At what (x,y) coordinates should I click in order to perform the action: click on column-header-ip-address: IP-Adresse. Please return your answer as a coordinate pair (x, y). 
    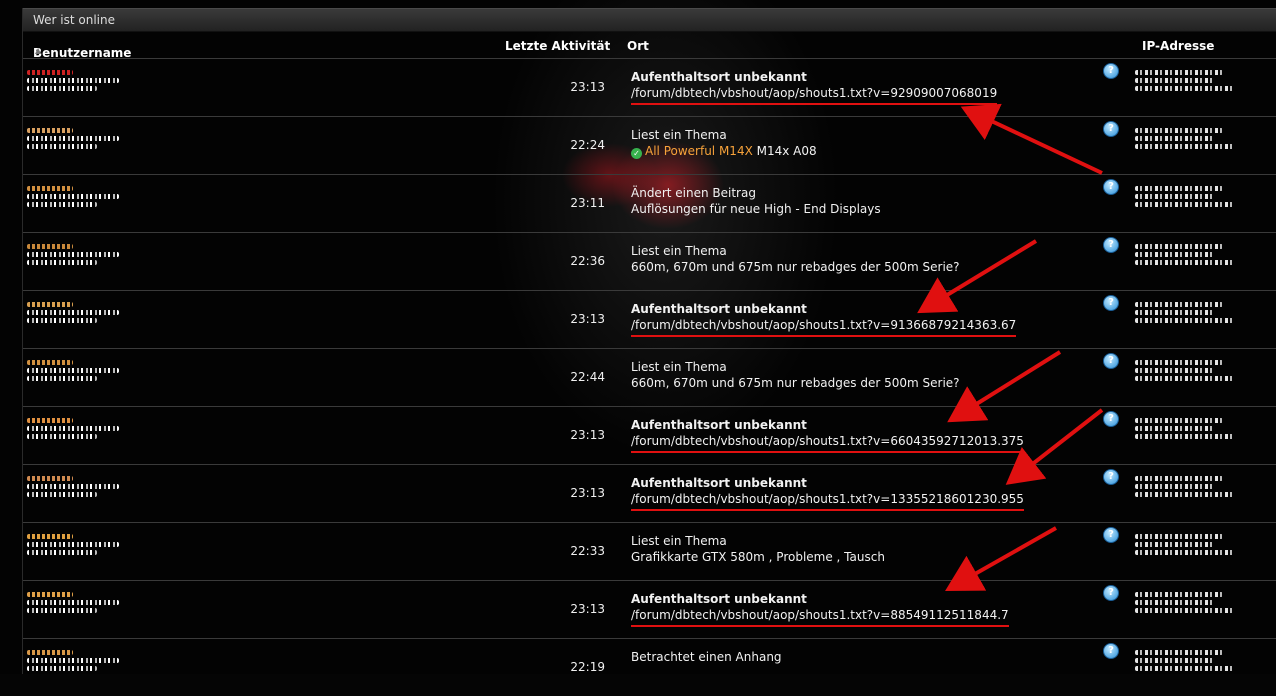
    Looking at the image, I should click on (1178, 46).